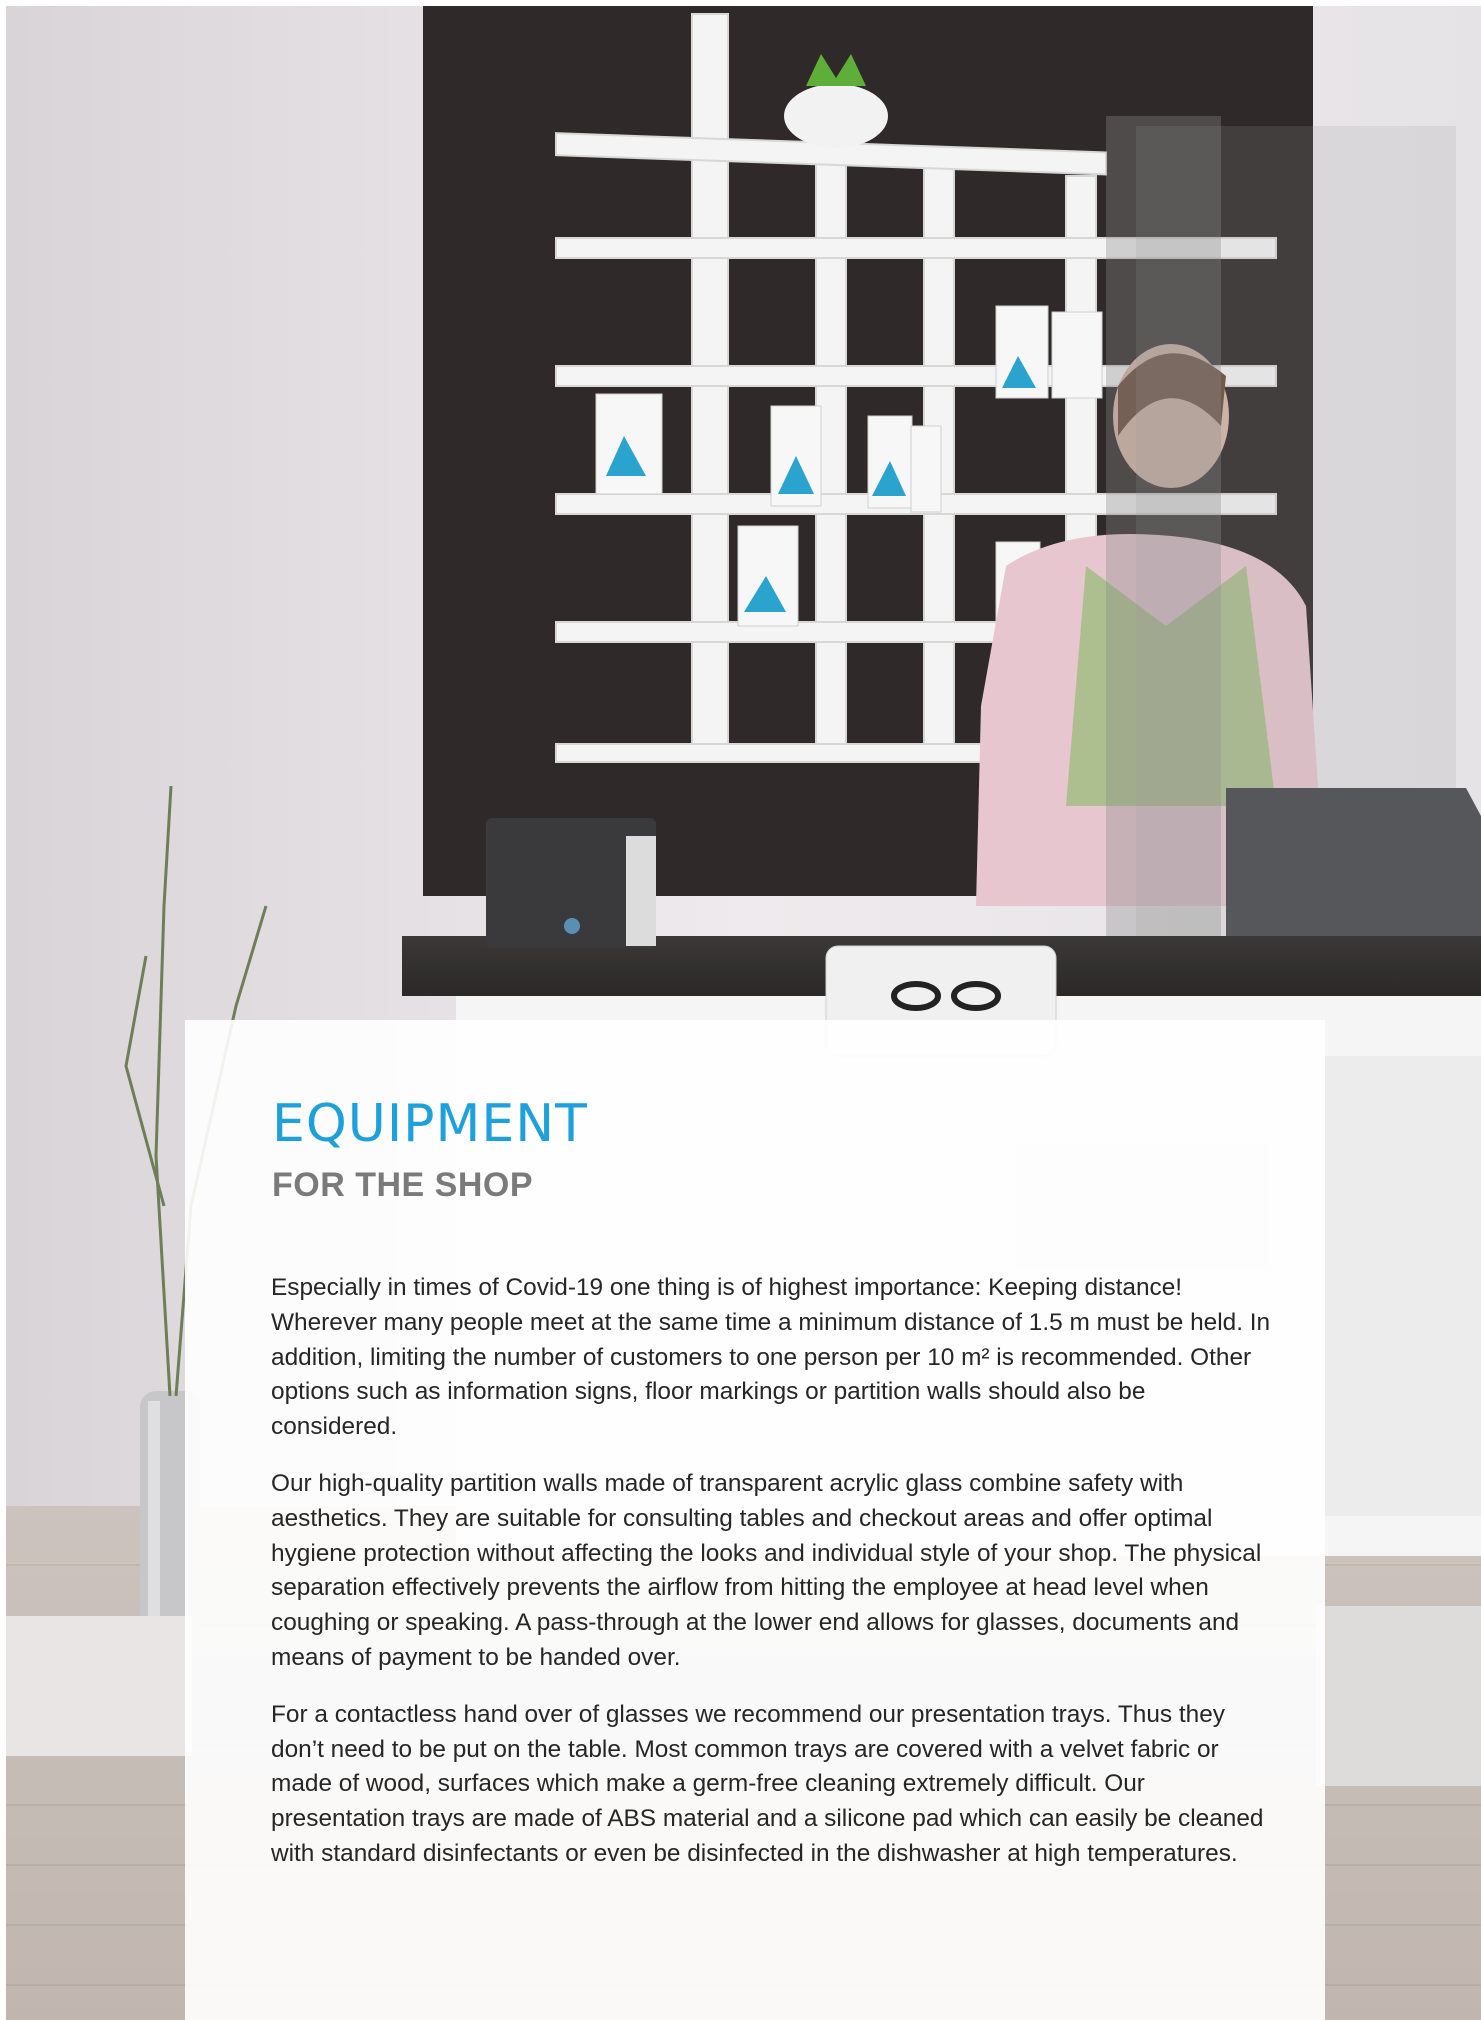  I want to click on page-subtitle: FOR THE SHOP, so click(403, 1185).